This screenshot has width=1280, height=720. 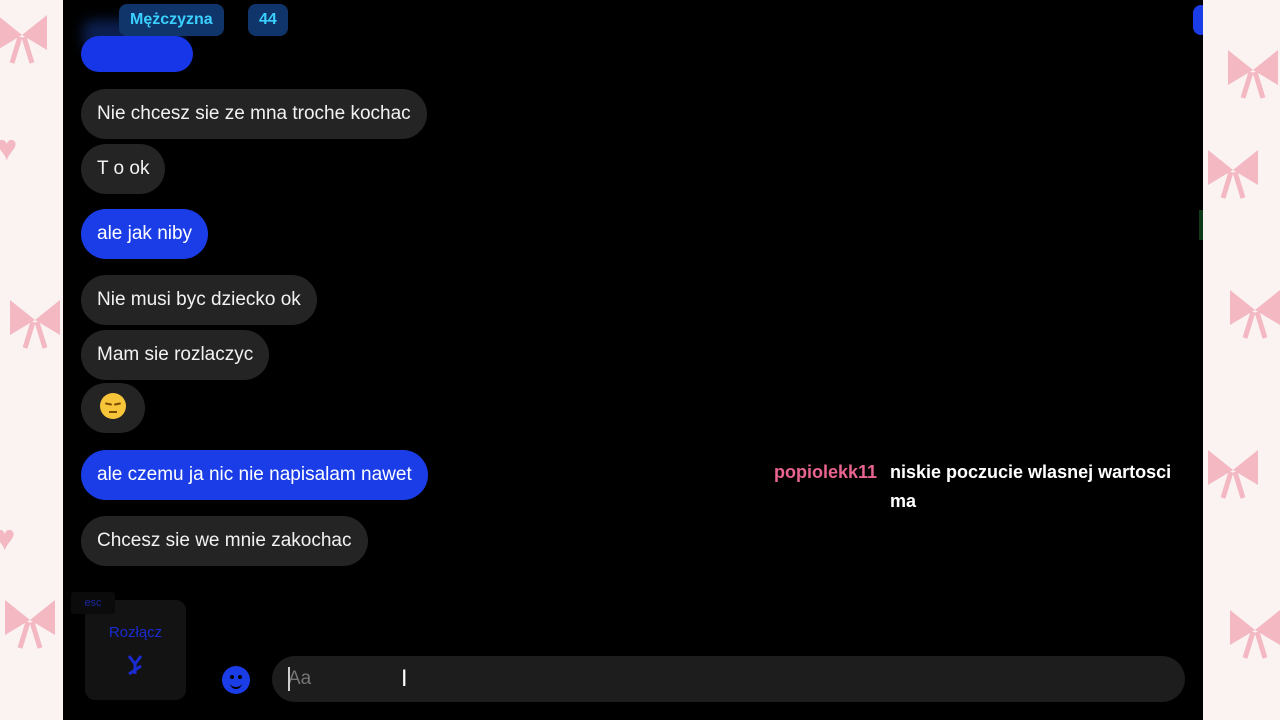 I want to click on disconnect-label: Rozłącz, so click(x=135, y=632).